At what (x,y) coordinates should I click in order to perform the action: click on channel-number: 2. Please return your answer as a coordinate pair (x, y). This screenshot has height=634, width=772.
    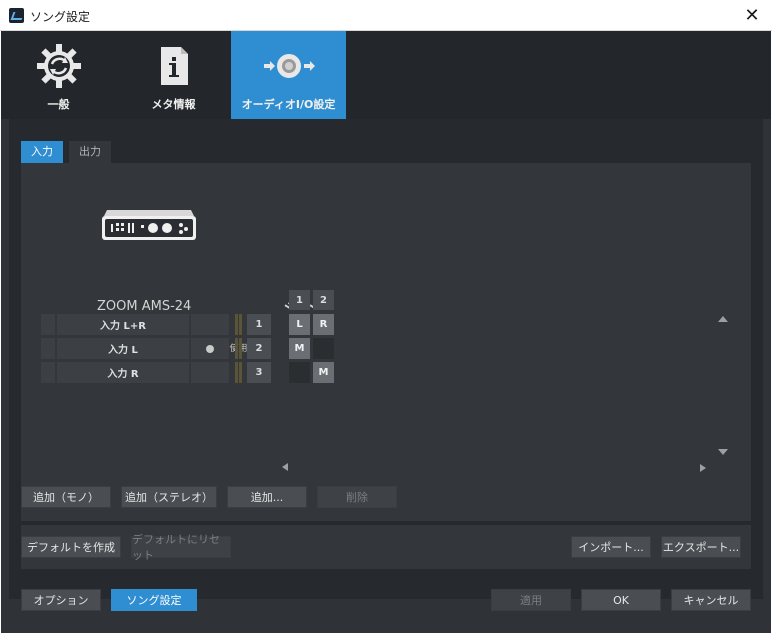
    Looking at the image, I should click on (259, 348).